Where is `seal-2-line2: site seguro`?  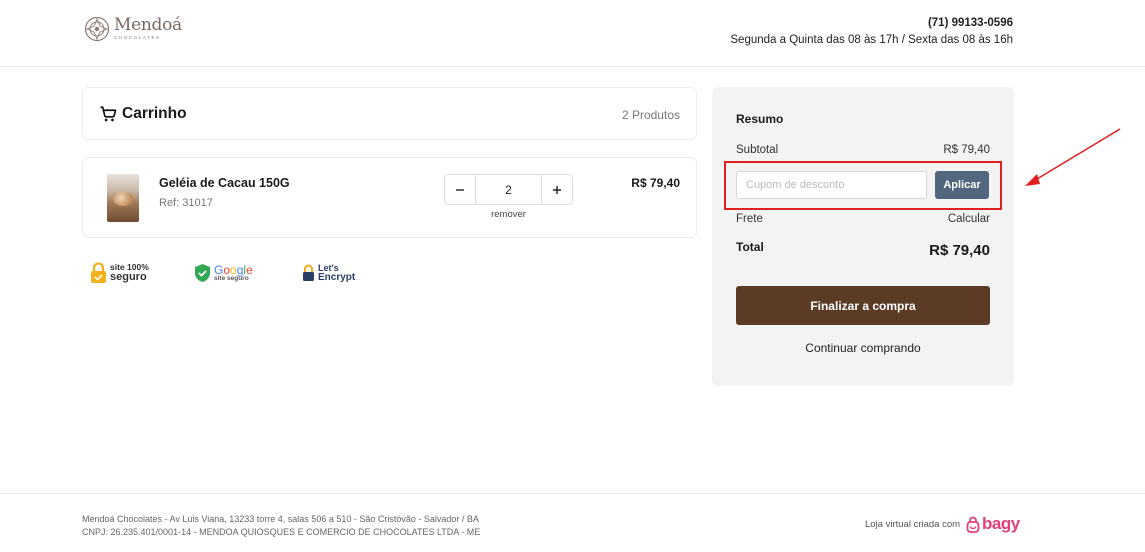
seal-2-line2: site seguro is located at coordinates (231, 278).